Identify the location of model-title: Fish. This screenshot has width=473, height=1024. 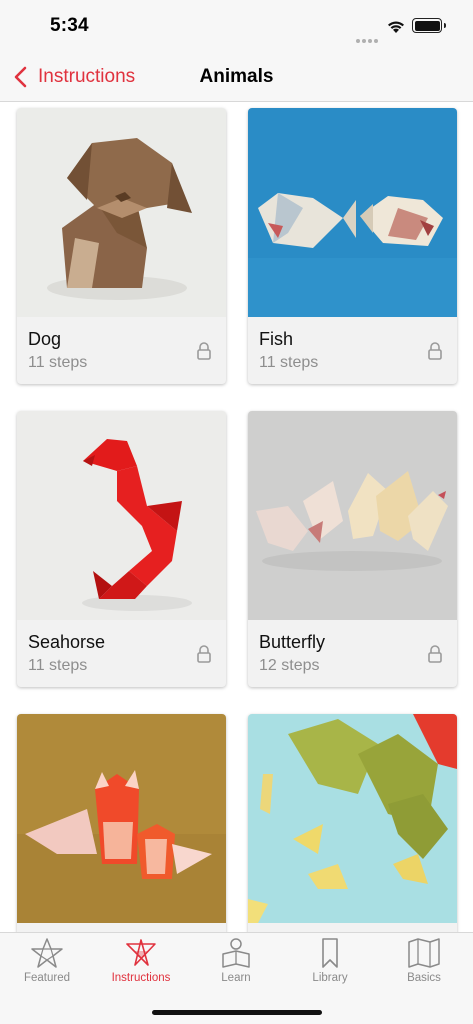
(276, 339).